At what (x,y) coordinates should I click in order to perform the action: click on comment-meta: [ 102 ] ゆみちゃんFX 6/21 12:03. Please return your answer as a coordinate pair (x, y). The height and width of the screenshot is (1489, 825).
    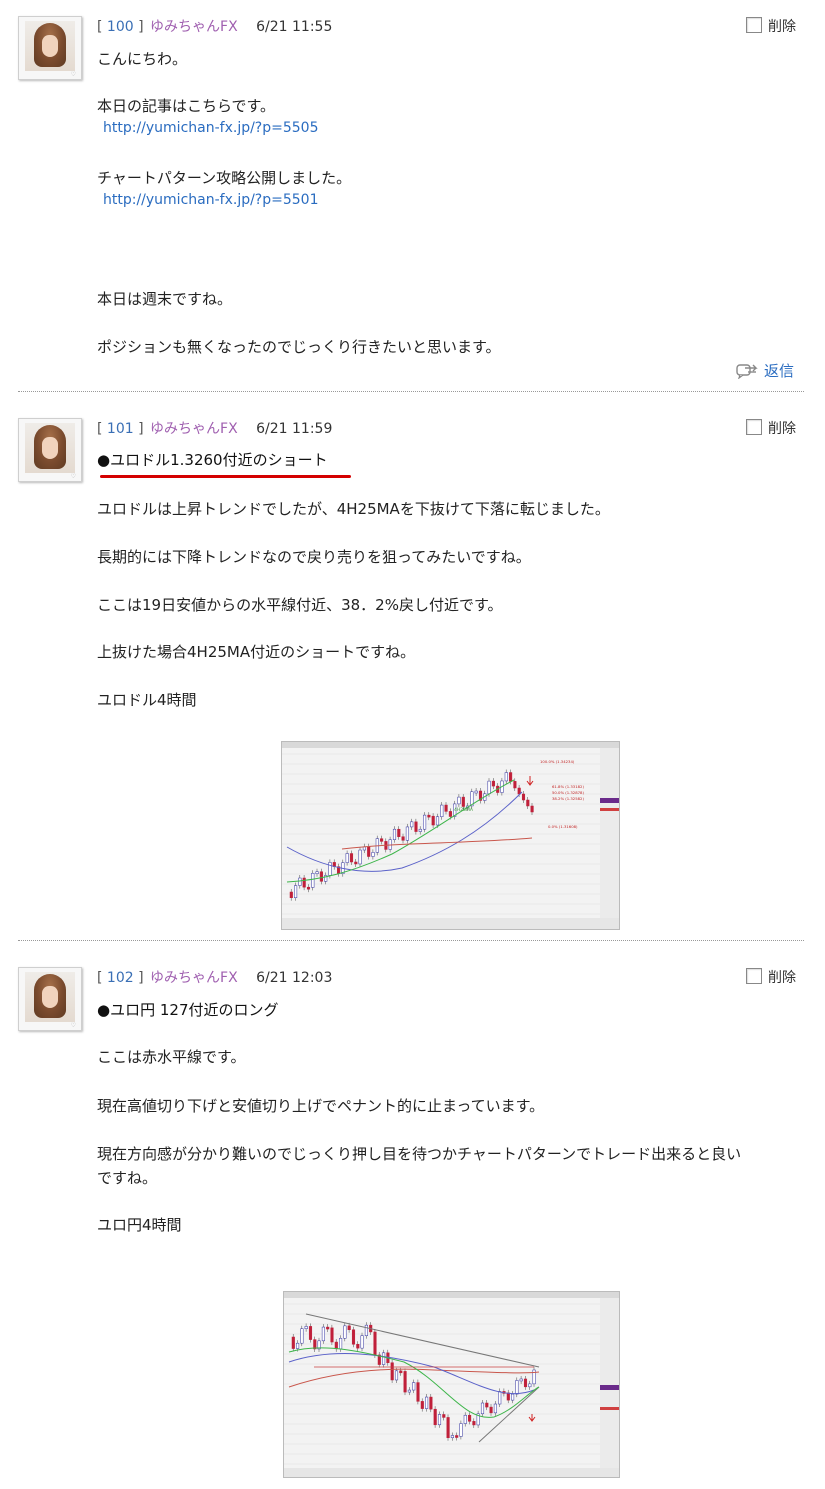
    Looking at the image, I should click on (215, 978).